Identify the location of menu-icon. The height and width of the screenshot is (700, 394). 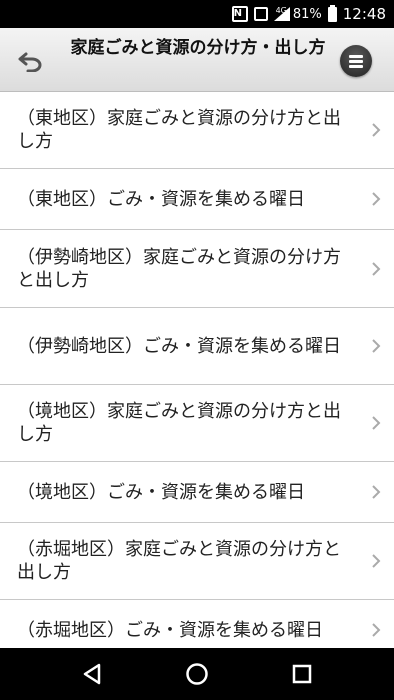
(356, 61).